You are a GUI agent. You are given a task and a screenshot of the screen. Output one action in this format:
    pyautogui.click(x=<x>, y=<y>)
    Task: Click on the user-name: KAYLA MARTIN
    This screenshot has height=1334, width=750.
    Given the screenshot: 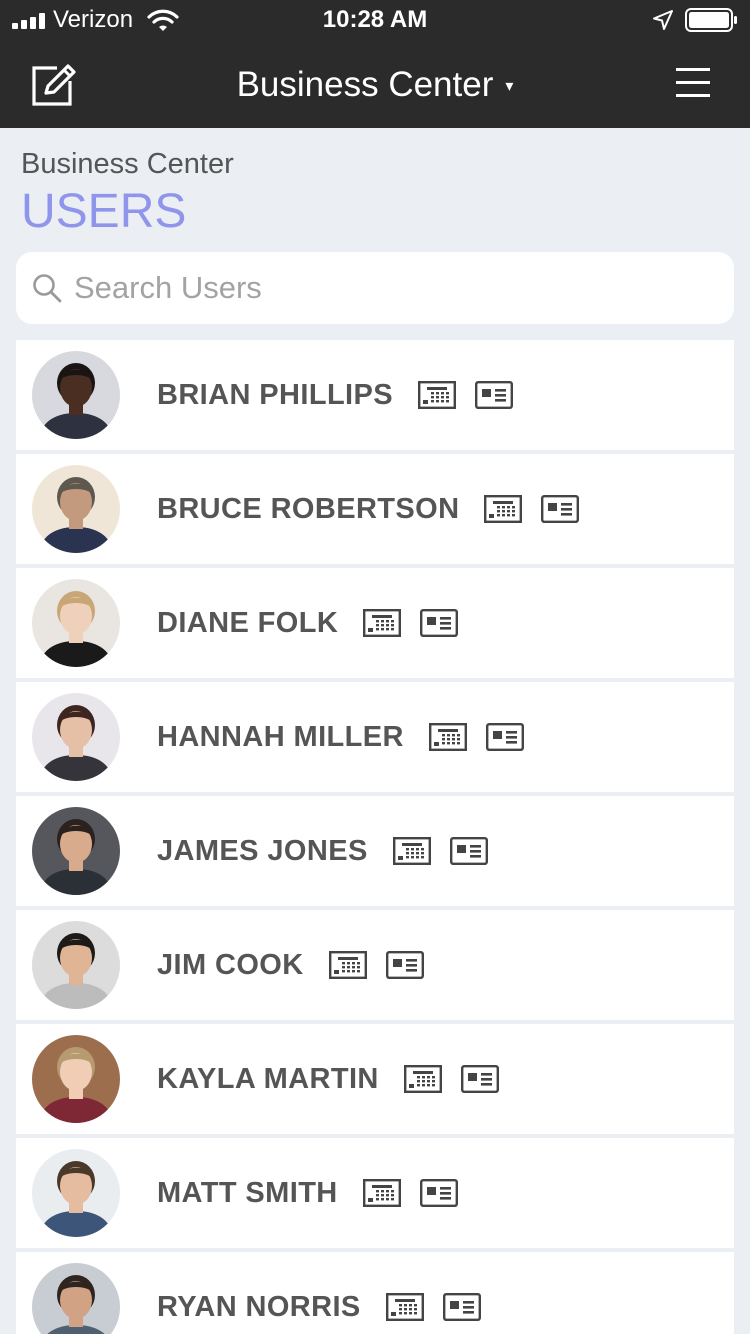 What is the action you would take?
    pyautogui.click(x=268, y=1078)
    